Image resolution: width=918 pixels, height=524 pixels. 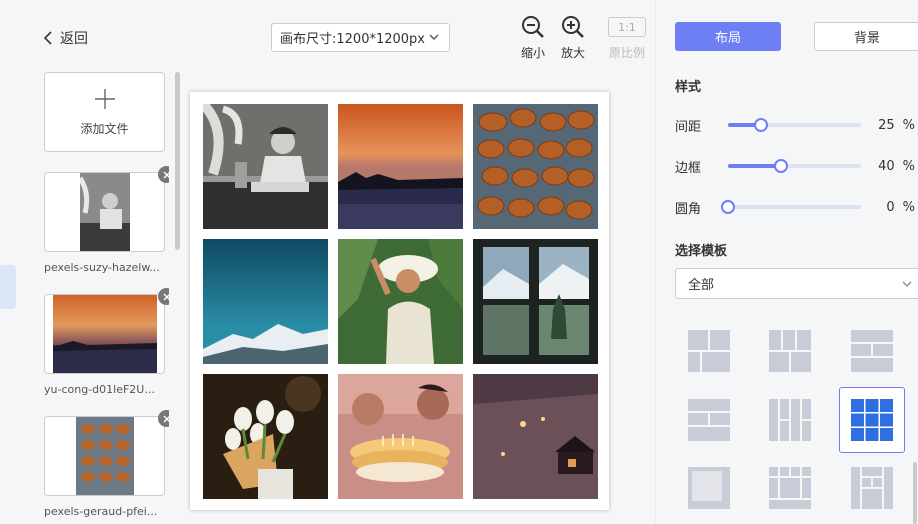 What do you see at coordinates (915, 493) in the screenshot?
I see `panel-scrollbar` at bounding box center [915, 493].